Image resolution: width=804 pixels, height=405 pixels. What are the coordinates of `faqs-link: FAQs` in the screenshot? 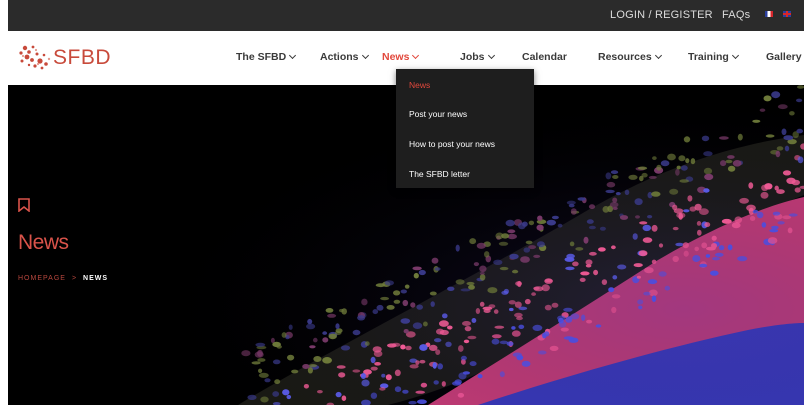 It's located at (736, 15).